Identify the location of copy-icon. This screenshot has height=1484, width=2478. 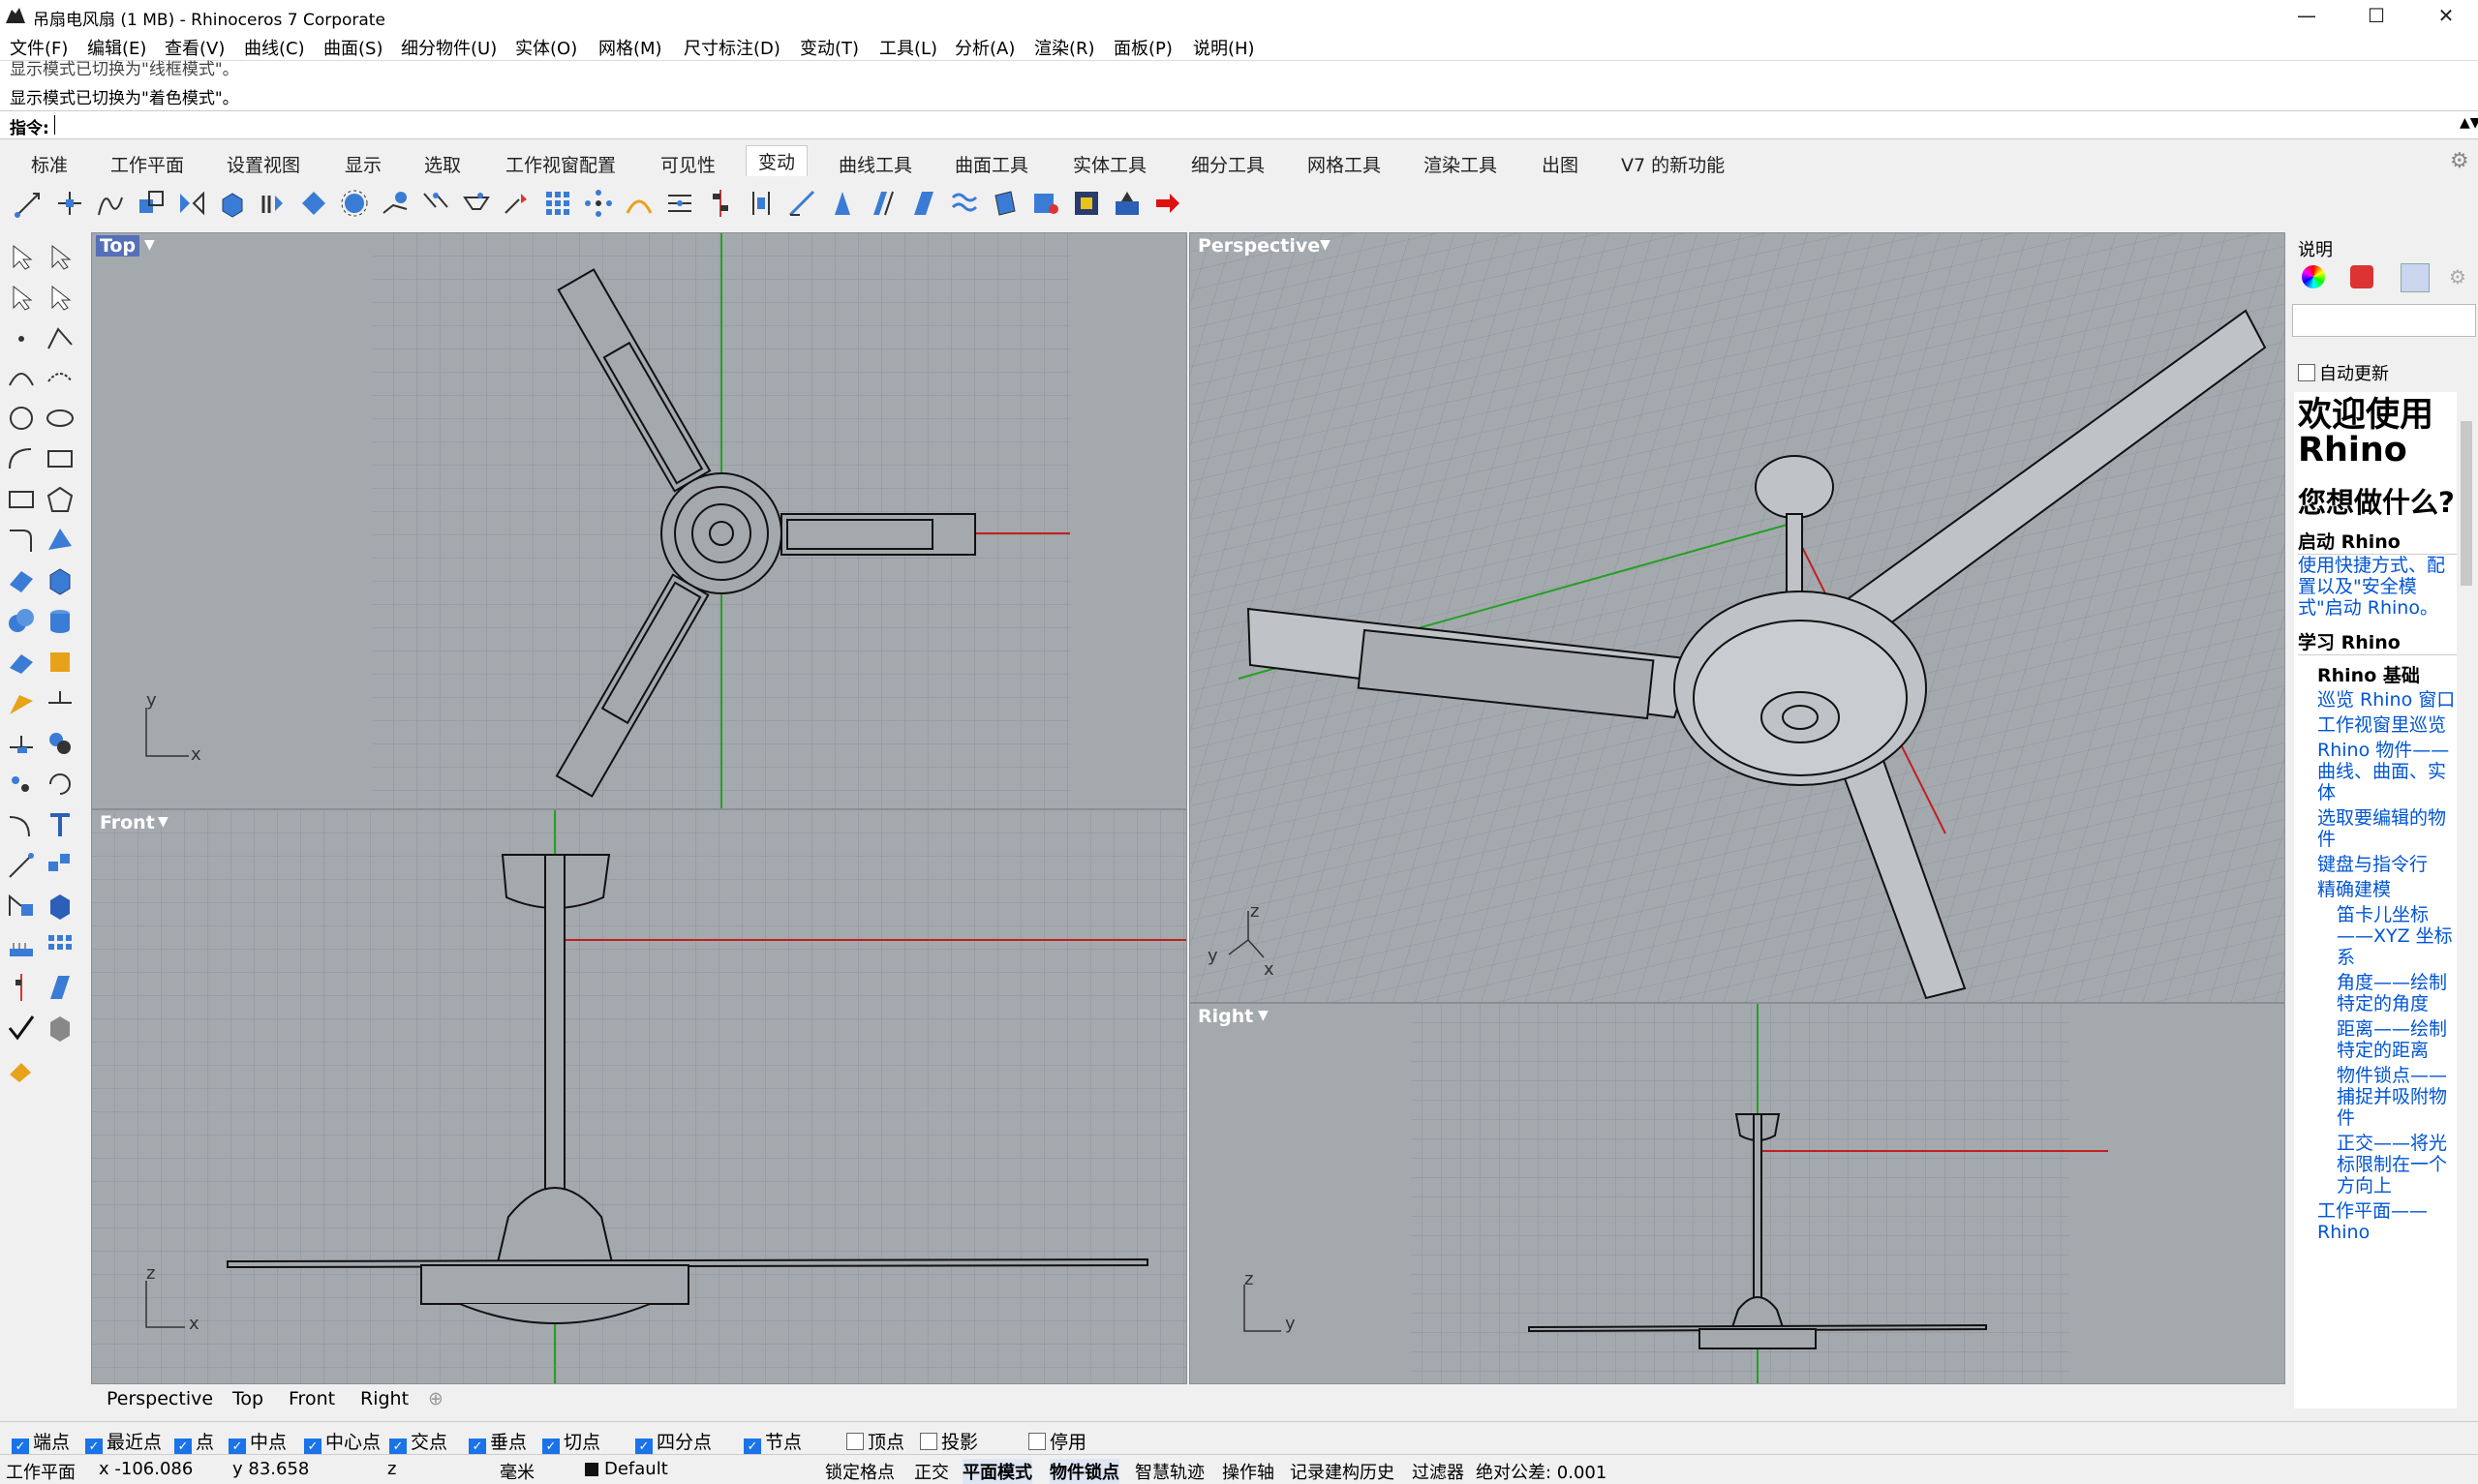
(69, 203).